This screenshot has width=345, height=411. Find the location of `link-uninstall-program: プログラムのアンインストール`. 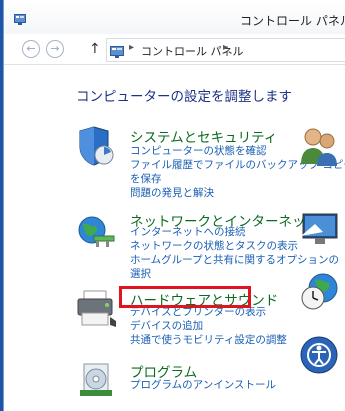

link-uninstall-program: プログラムのアンインストール is located at coordinates (203, 385).